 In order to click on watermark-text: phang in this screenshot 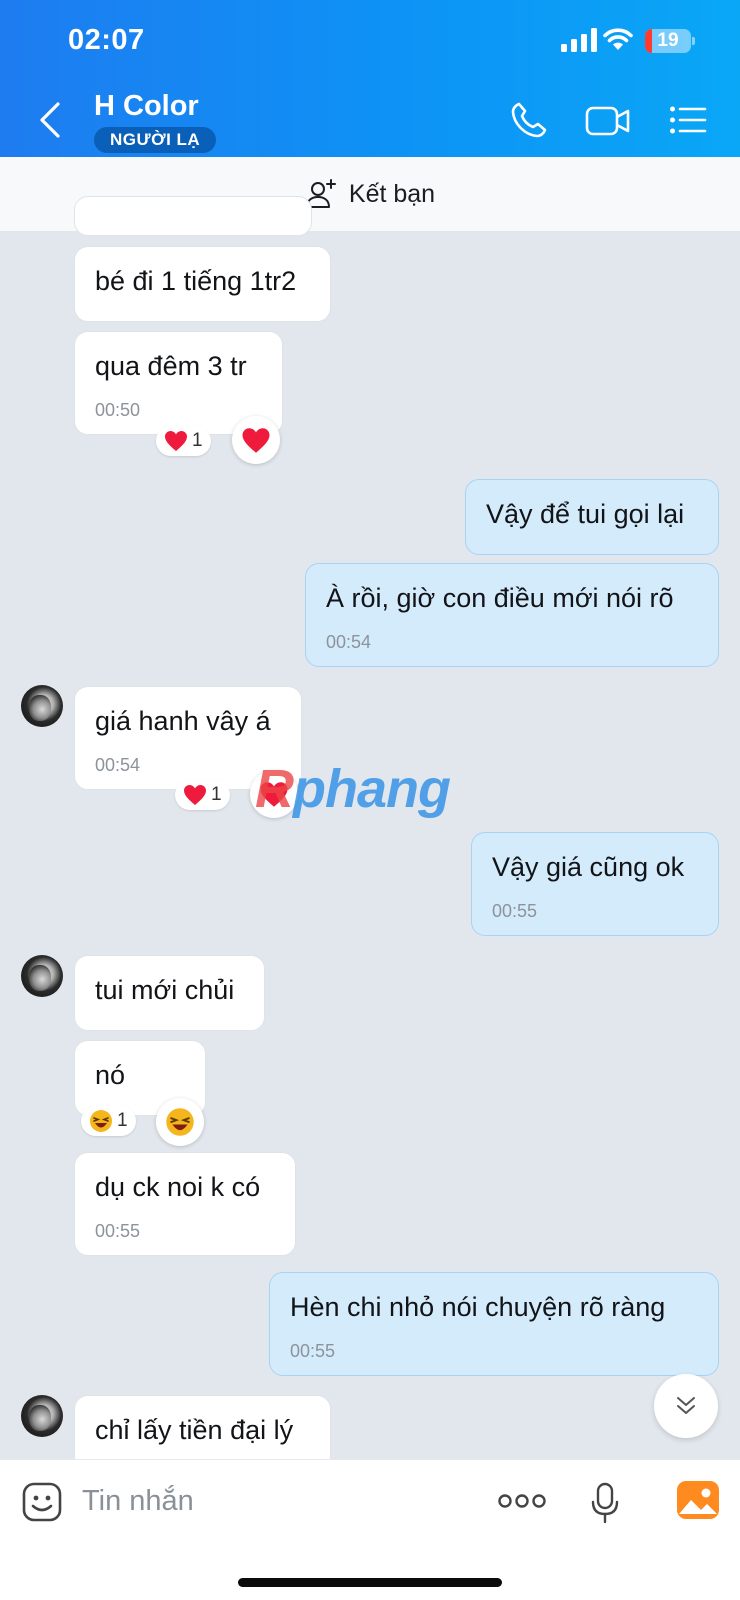, I will do `click(372, 789)`.